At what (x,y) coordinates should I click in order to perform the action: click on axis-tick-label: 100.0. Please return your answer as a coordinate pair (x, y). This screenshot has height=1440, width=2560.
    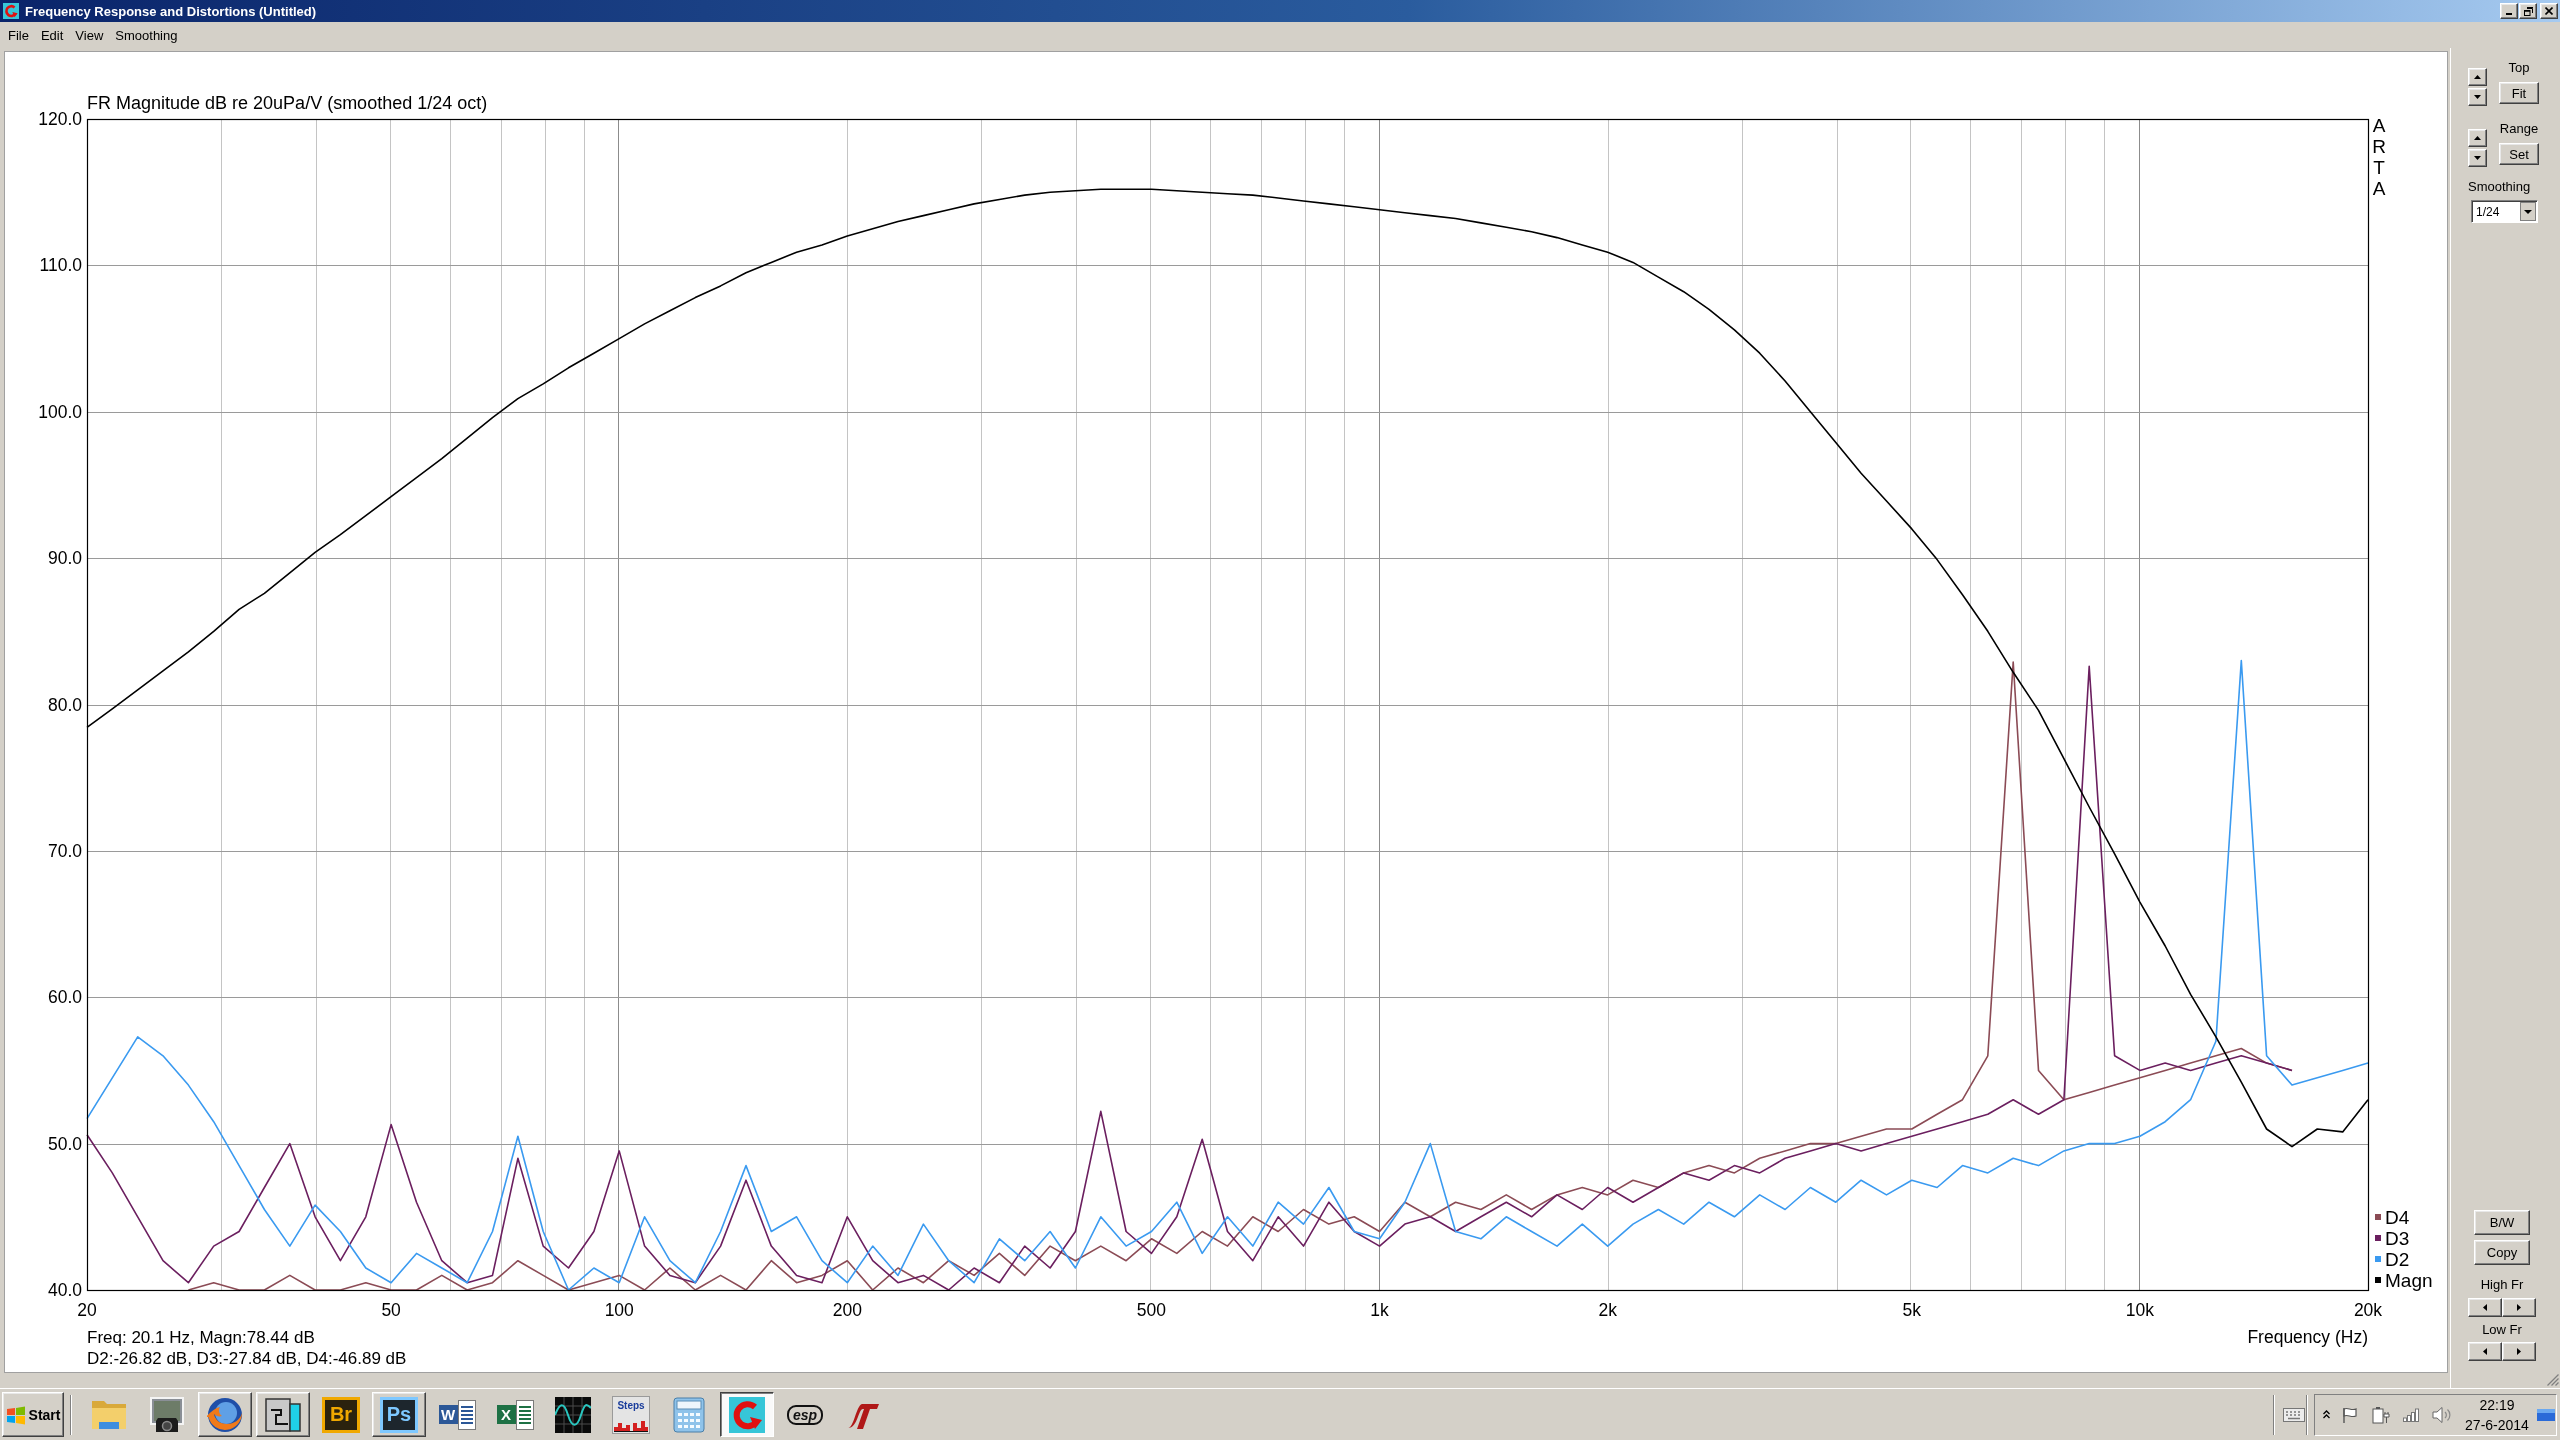
    Looking at the image, I should click on (60, 411).